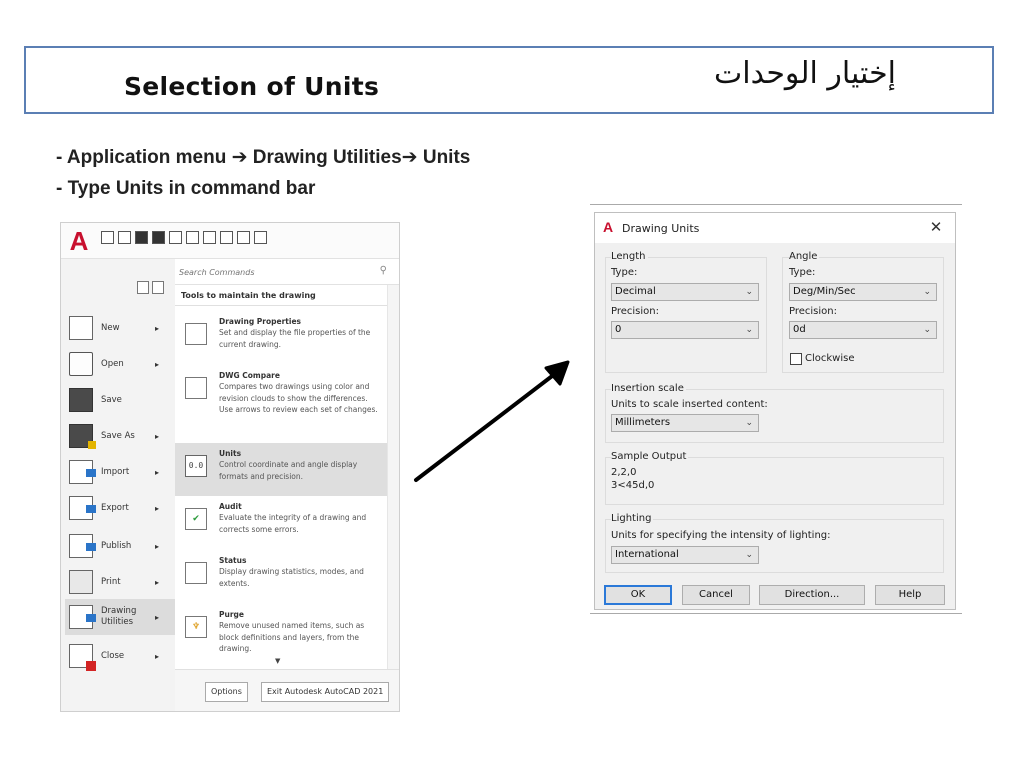 This screenshot has height=768, width=1024. I want to click on insertion-scale-value: Millimeters, so click(643, 422).